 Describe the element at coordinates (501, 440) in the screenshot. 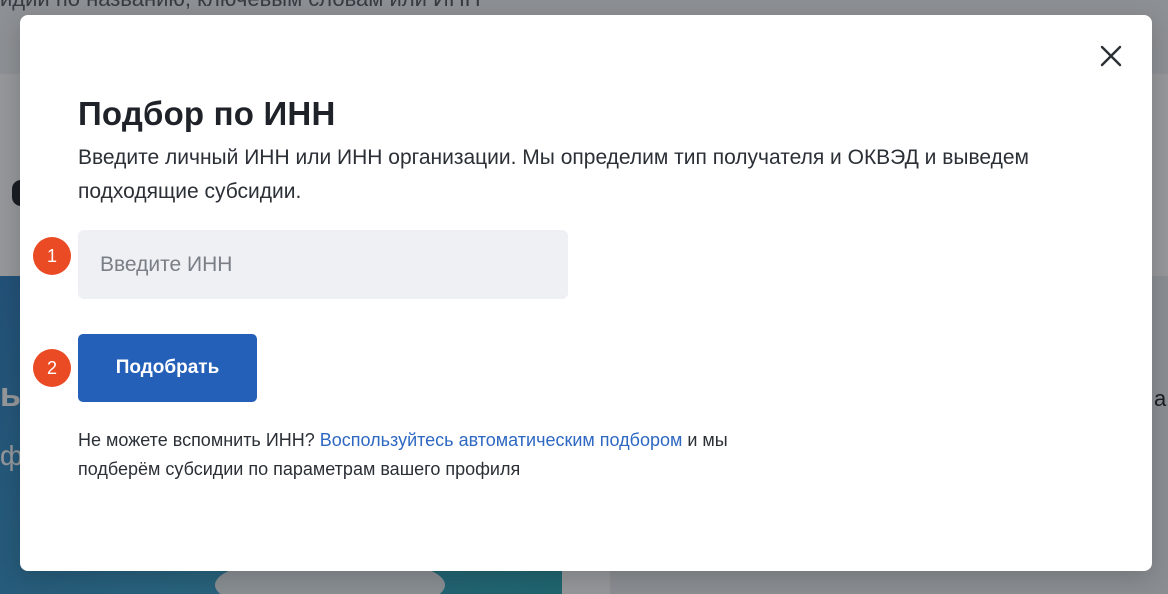

I see `auto-selection-link: Воспользуйтесь автоматическим подбором` at that location.